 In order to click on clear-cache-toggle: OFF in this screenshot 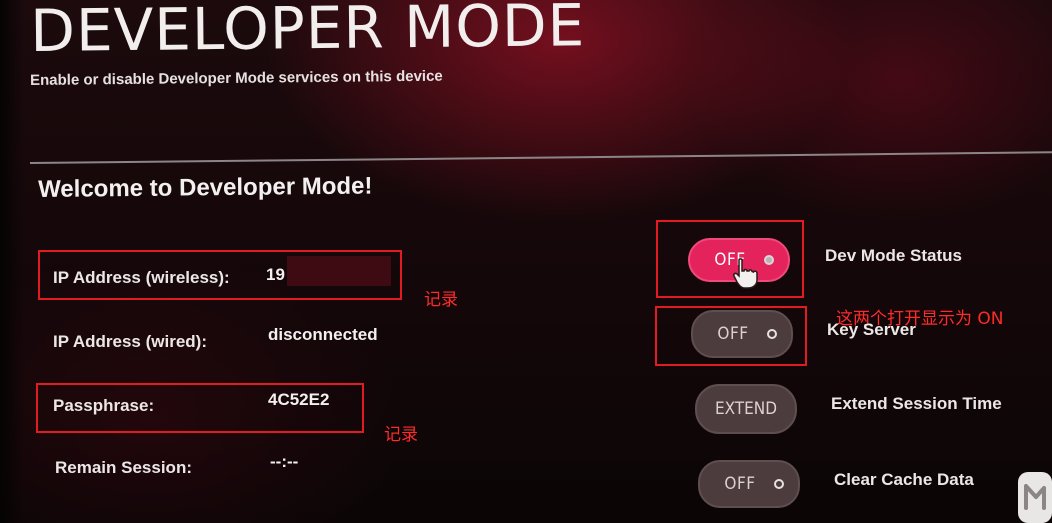, I will do `click(749, 484)`.